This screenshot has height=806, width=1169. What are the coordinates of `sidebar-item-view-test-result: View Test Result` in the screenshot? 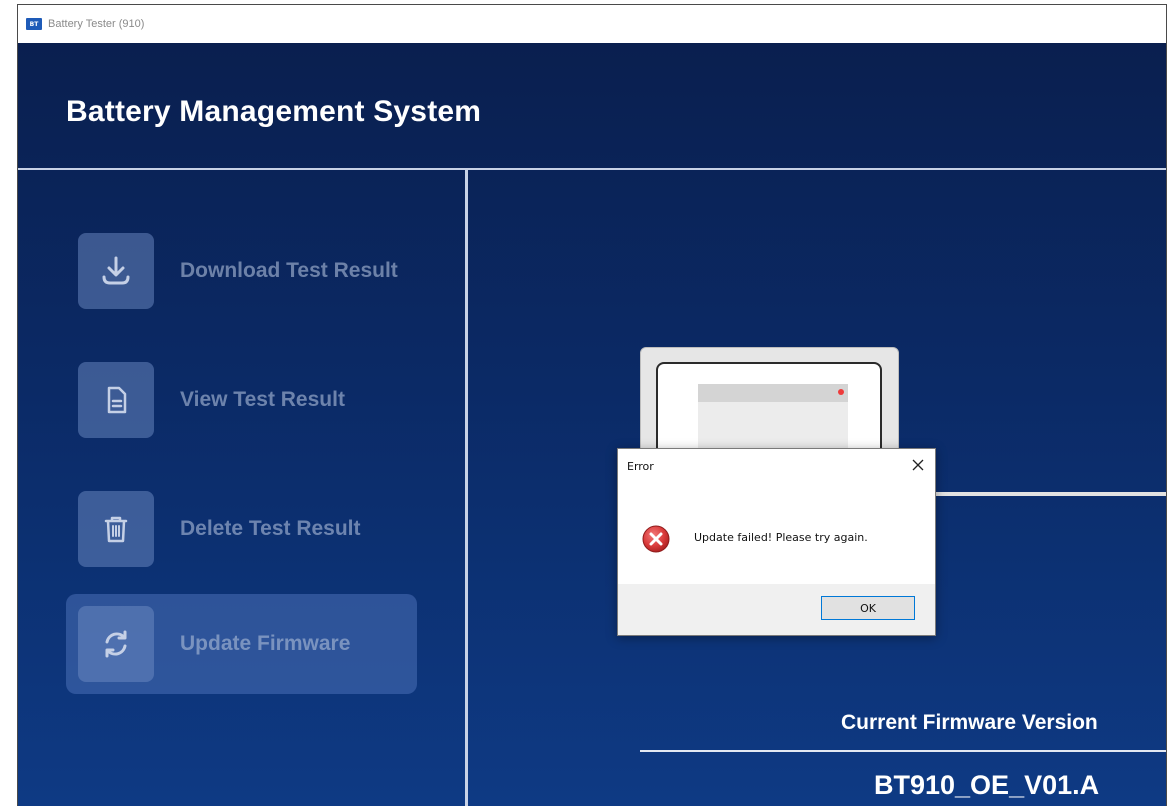 It's located at (241, 400).